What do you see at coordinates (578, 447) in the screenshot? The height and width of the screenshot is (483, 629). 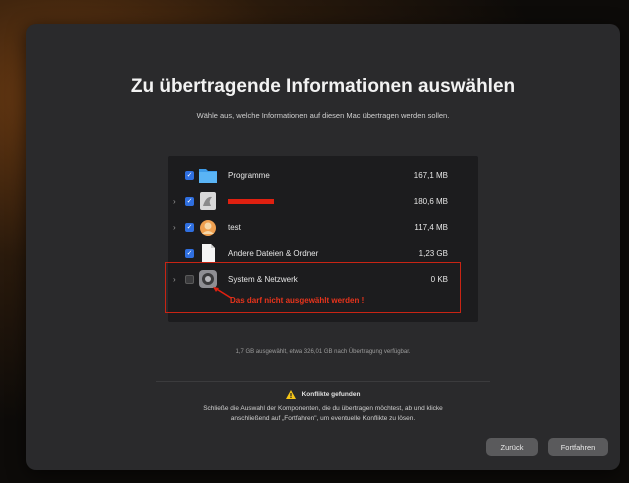 I see `continue-button: Fortfahren` at bounding box center [578, 447].